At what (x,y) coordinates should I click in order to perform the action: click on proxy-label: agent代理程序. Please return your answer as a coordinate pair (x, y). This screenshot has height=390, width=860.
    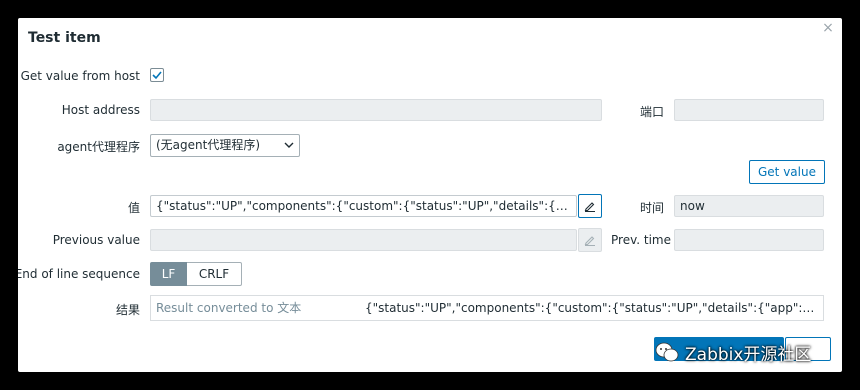
    Looking at the image, I should click on (98, 147).